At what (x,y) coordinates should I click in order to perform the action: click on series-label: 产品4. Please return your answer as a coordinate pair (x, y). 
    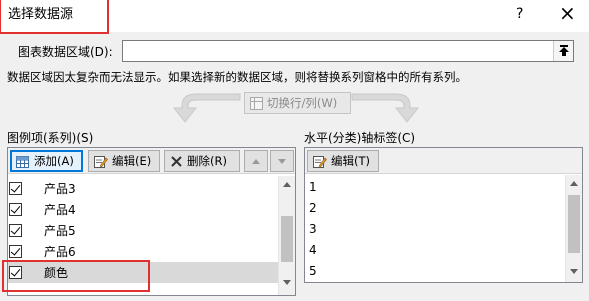
    Looking at the image, I should click on (60, 209).